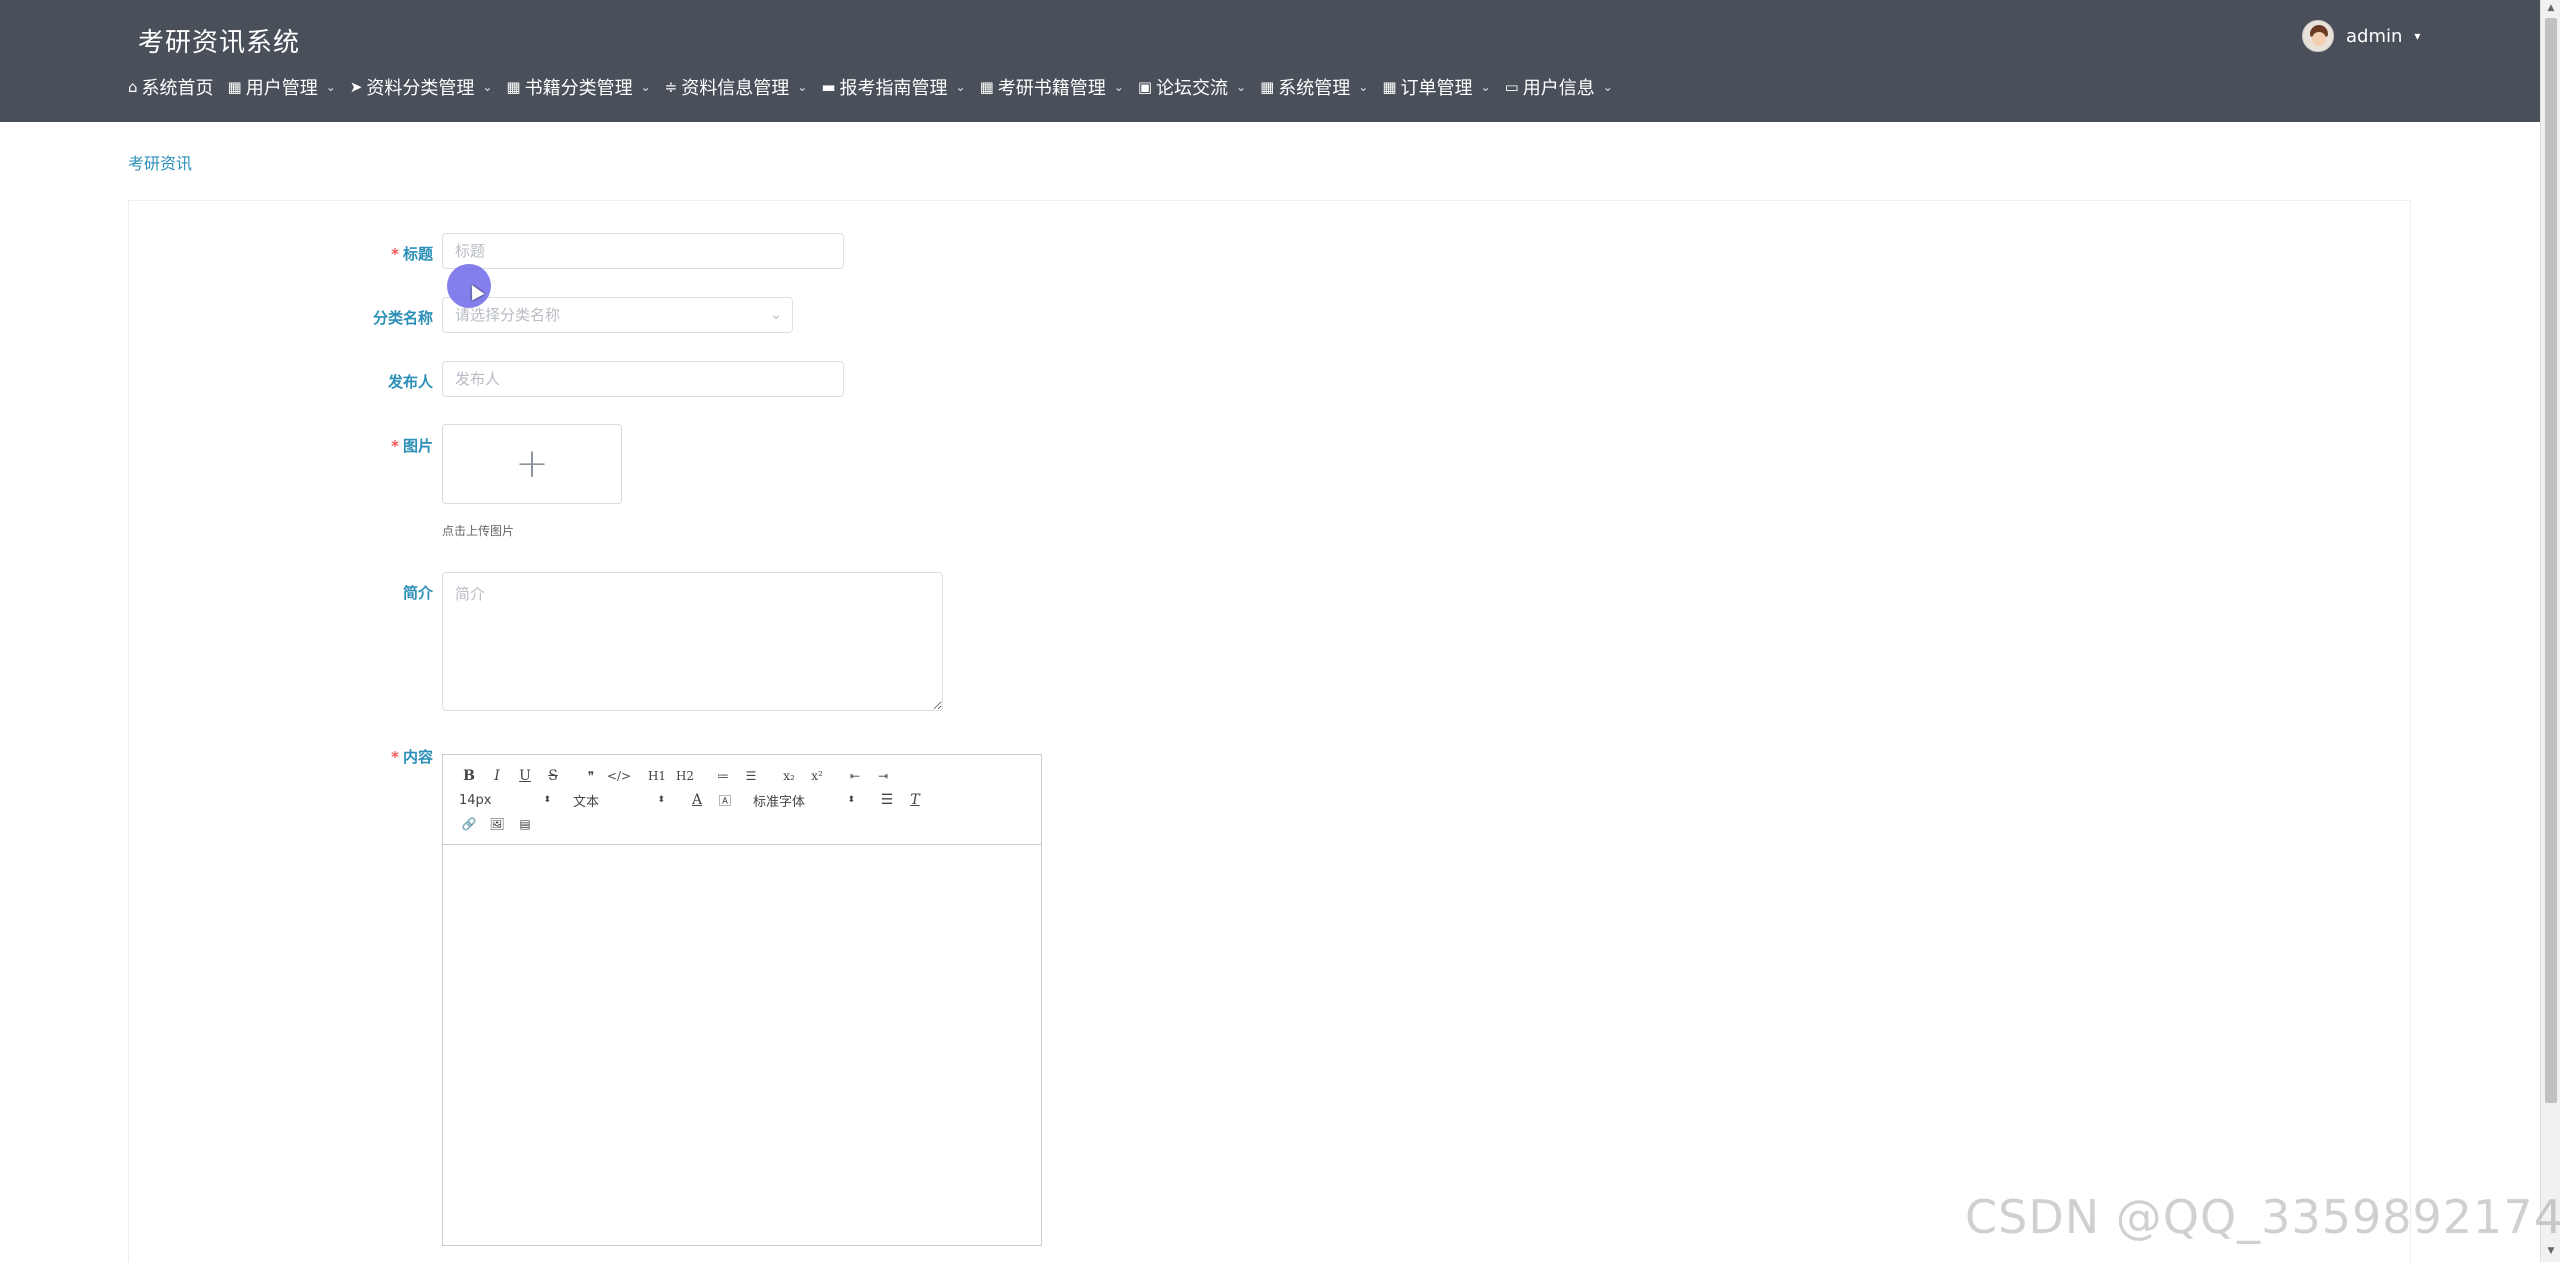  What do you see at coordinates (804, 800) in the screenshot?
I see `font-family-select: 标准字体 ⬍` at bounding box center [804, 800].